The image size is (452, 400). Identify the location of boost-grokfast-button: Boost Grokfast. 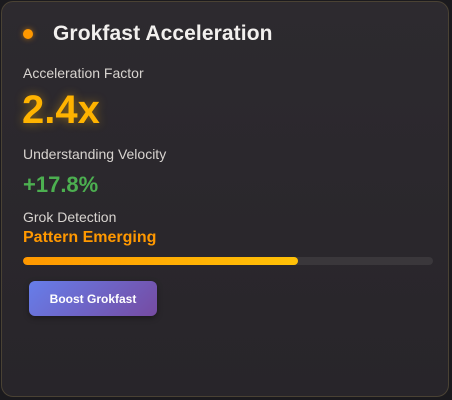
(93, 298).